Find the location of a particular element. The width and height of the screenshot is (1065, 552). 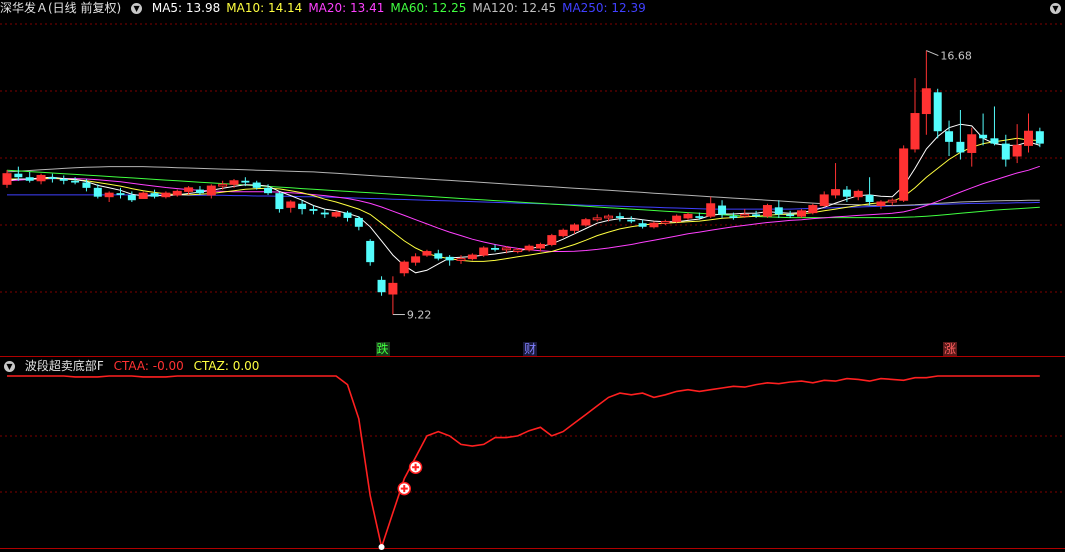

indicator-title: 波段超卖底部F is located at coordinates (64, 366).